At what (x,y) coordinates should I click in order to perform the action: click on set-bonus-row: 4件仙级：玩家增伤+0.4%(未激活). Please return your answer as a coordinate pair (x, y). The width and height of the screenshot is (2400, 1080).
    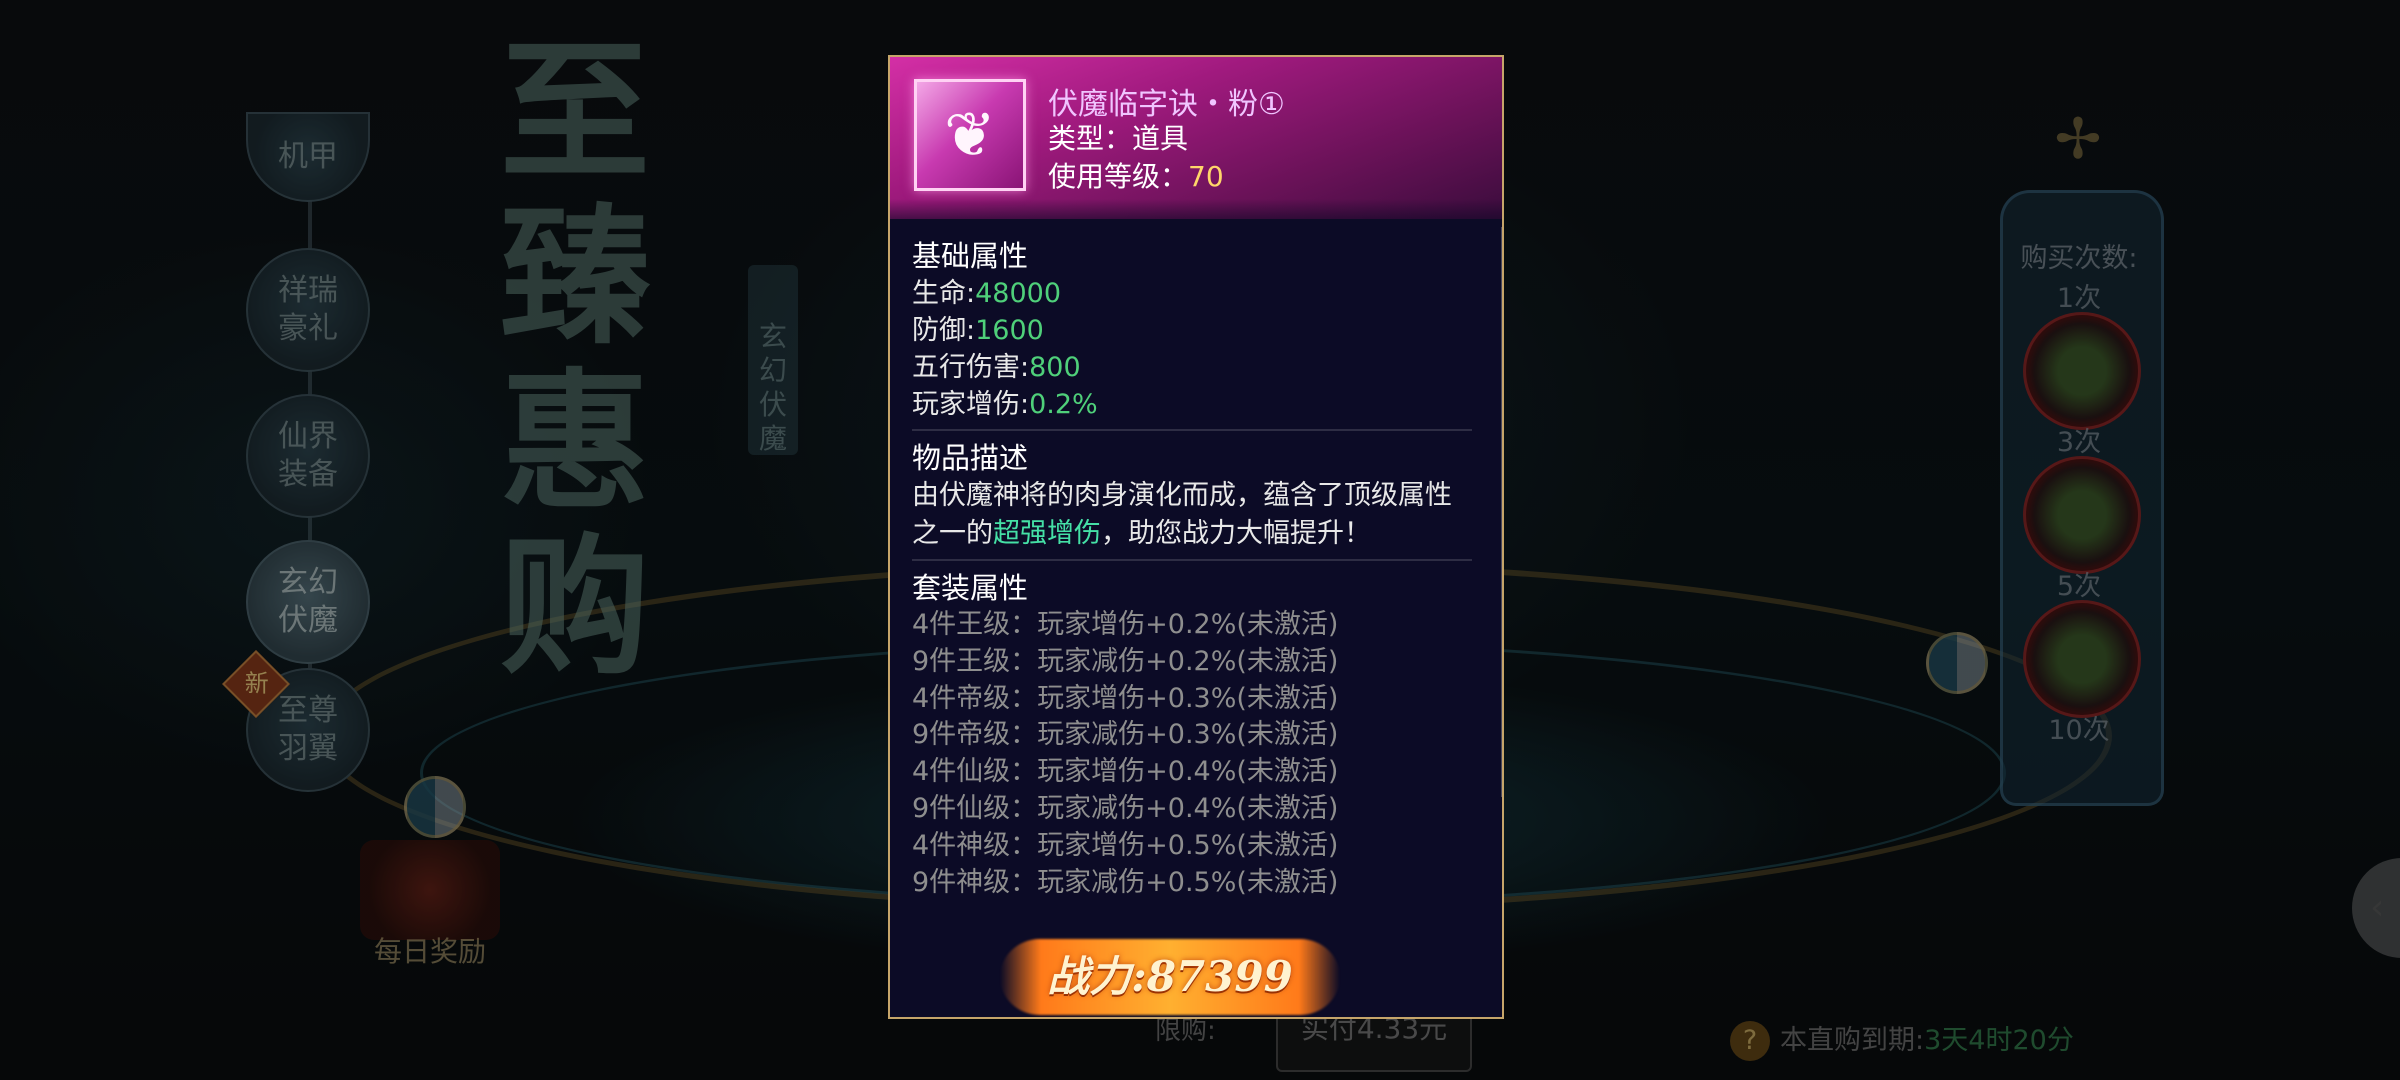
    Looking at the image, I should click on (1125, 772).